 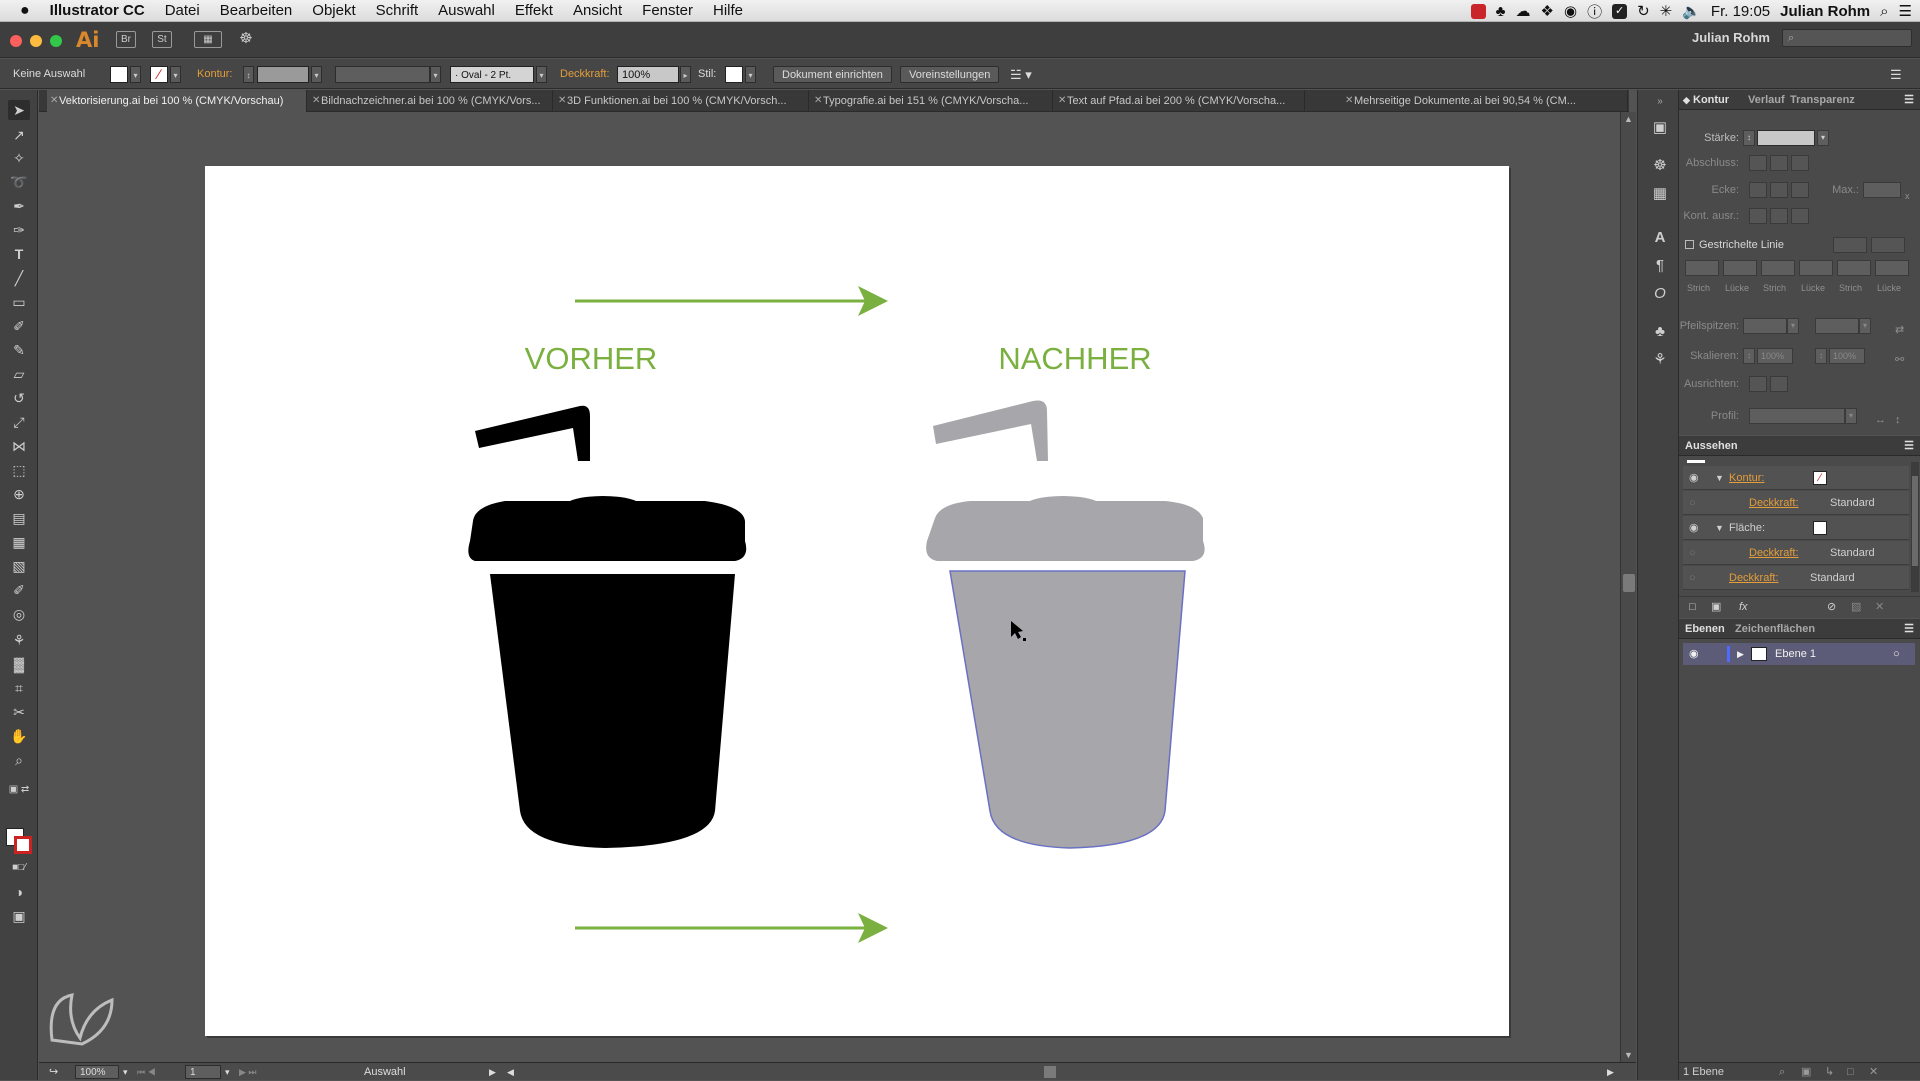 I want to click on selection-tool-icon: ➤, so click(x=19, y=110).